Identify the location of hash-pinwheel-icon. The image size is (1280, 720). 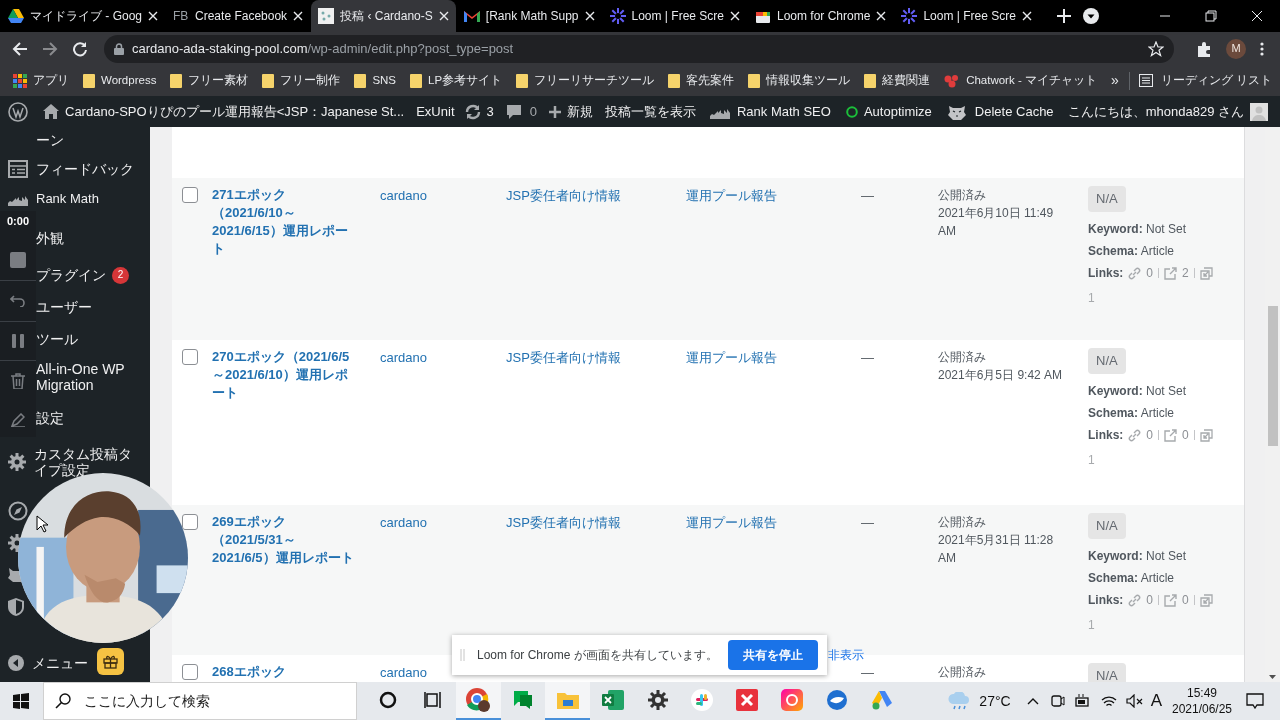
(702, 700).